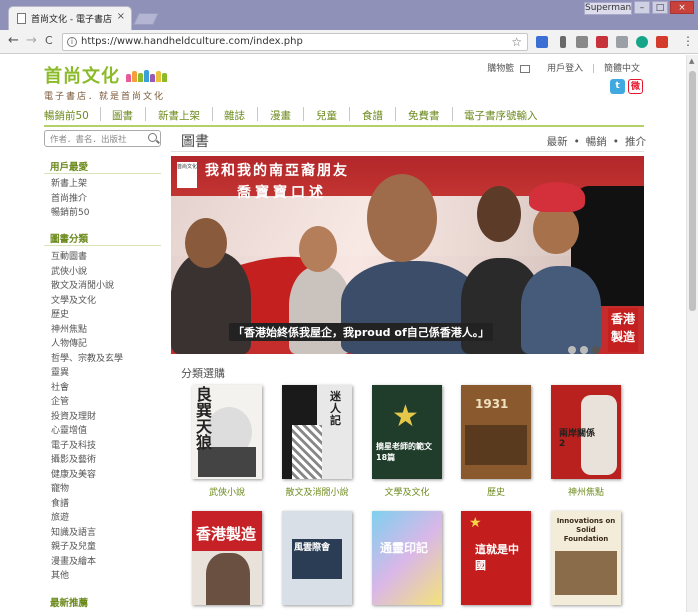  Describe the element at coordinates (586, 432) in the screenshot. I see `book-cover: 兩岸關係2` at that location.